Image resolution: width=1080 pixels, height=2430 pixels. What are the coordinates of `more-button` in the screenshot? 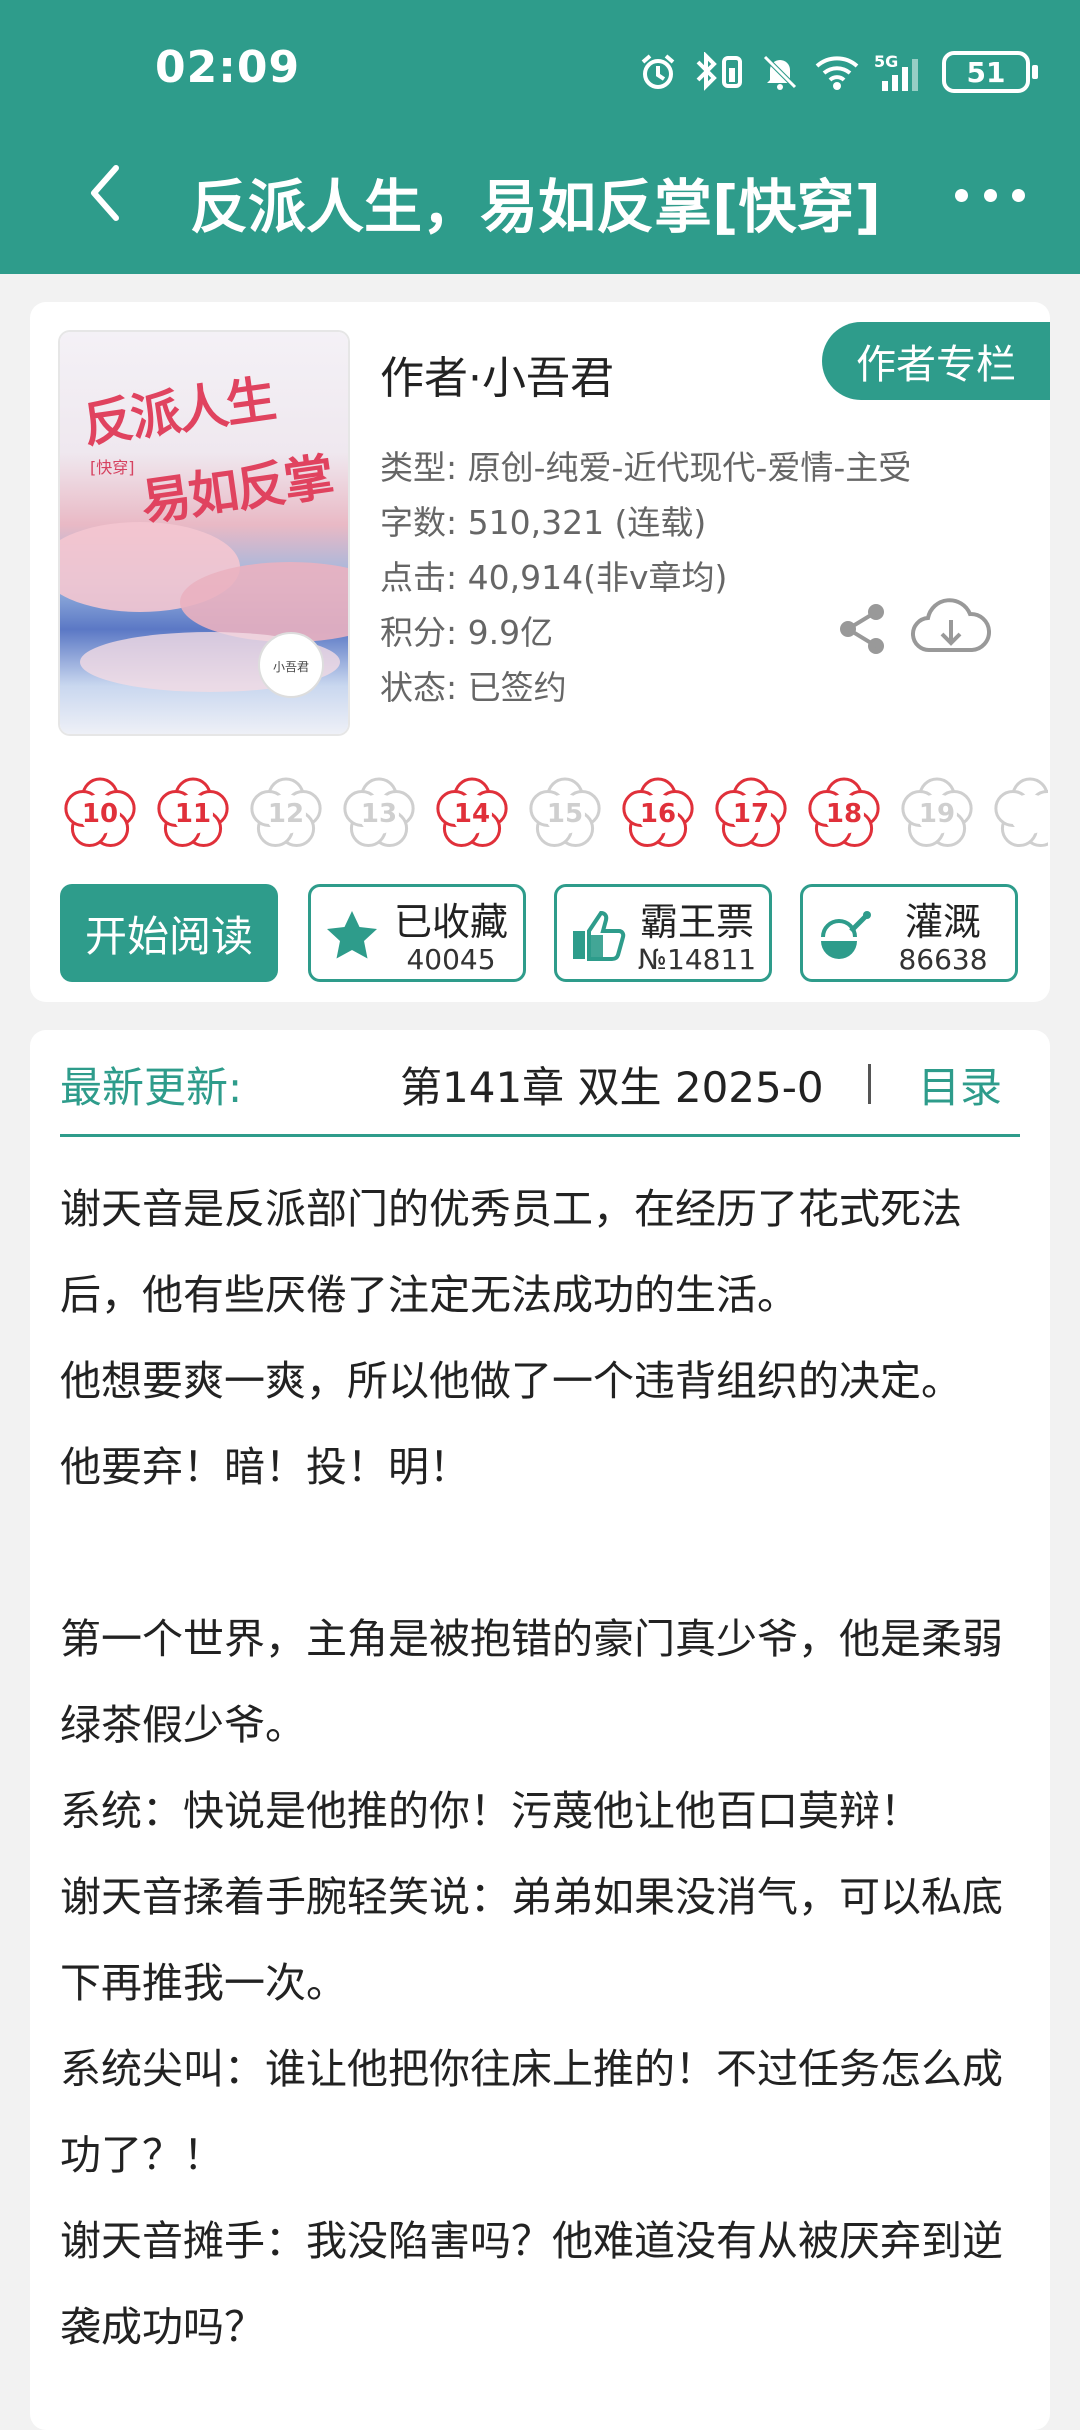 It's located at (990, 195).